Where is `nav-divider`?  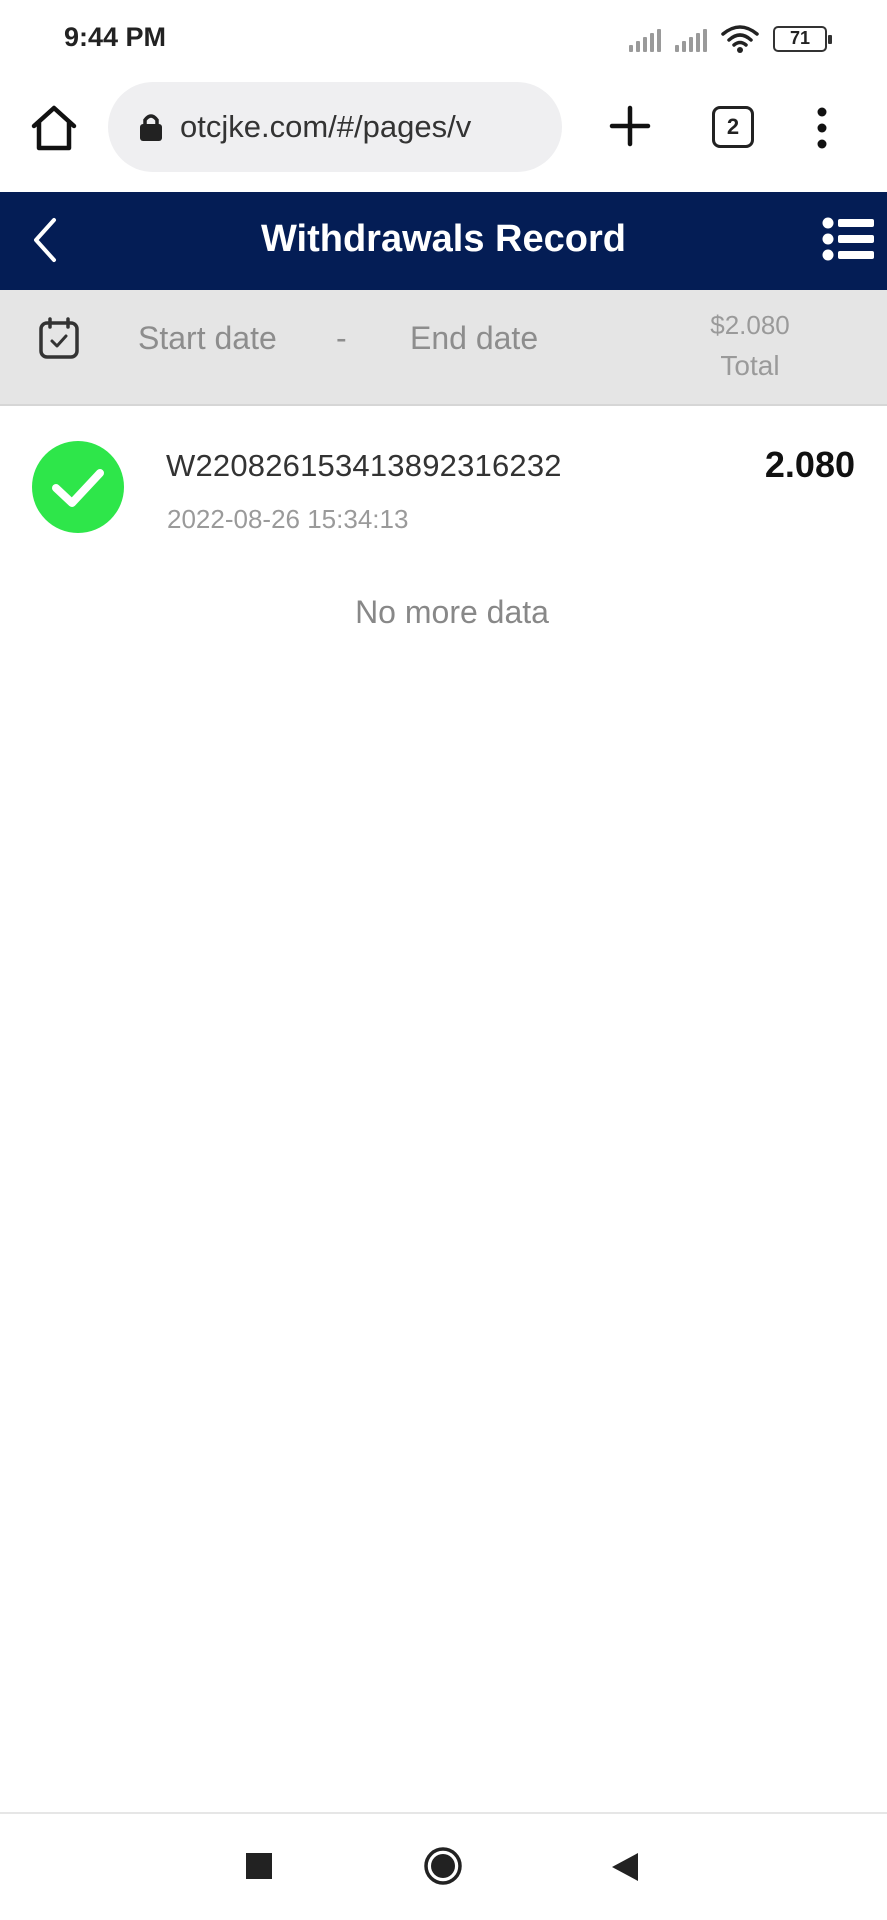
nav-divider is located at coordinates (443, 1813).